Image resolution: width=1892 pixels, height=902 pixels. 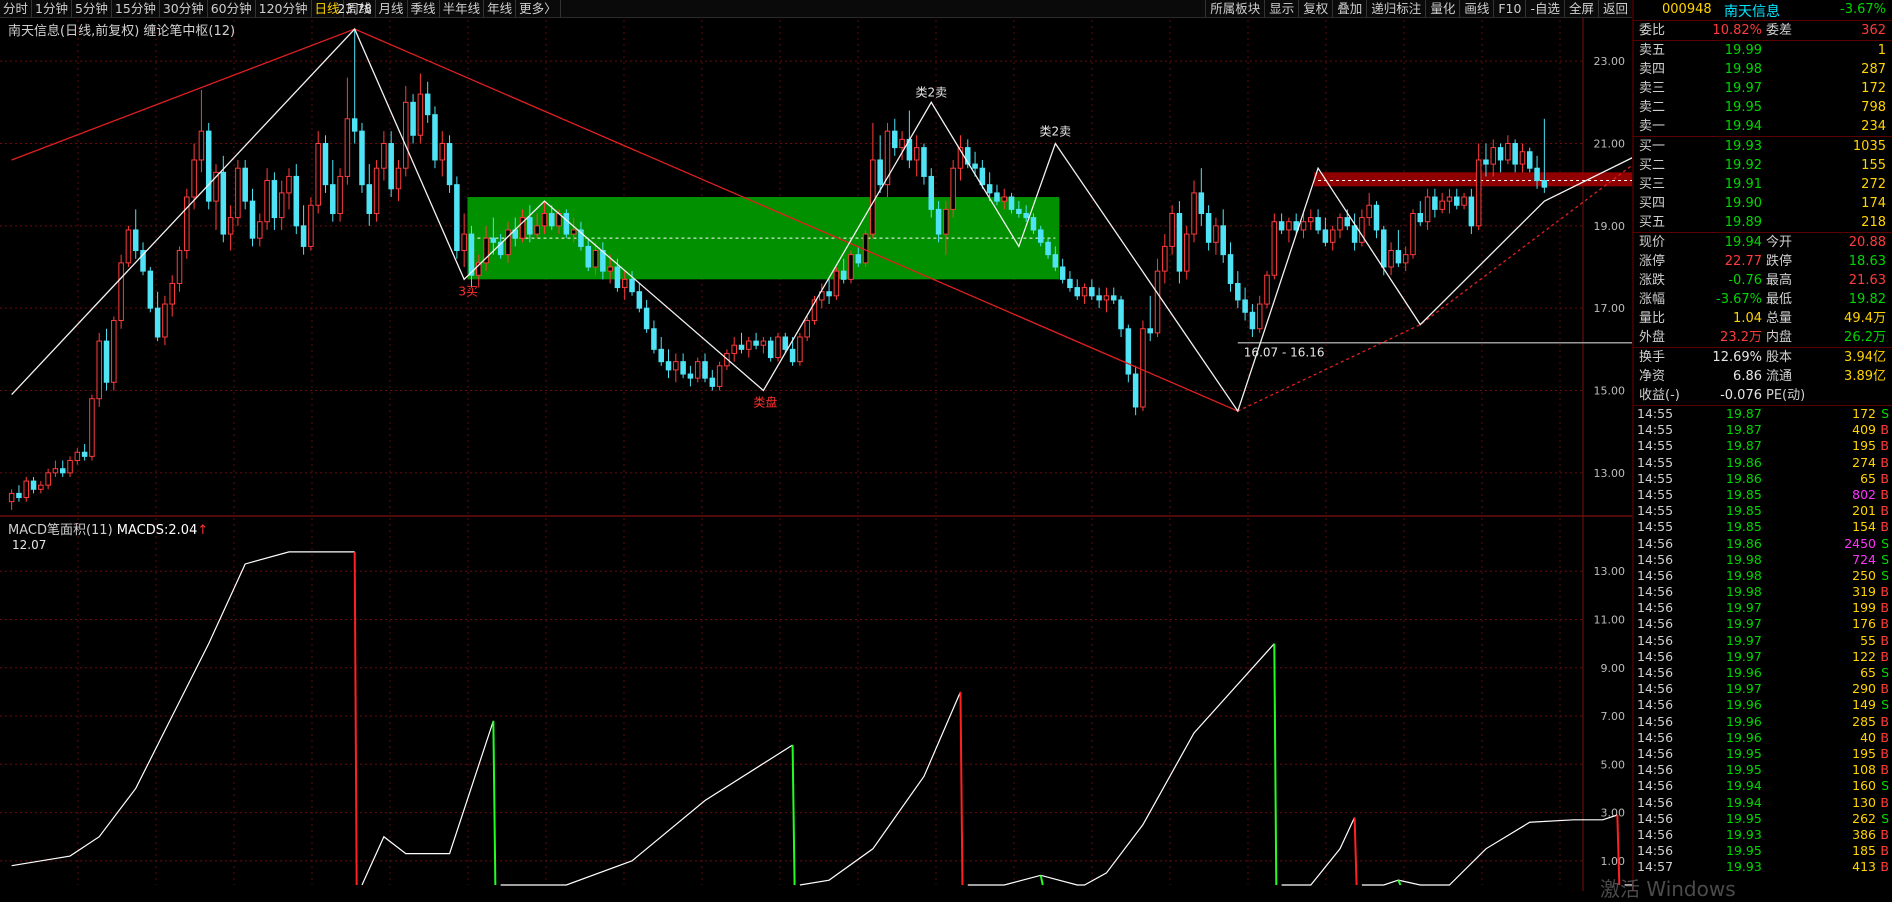 I want to click on tick-price: 19.95, so click(x=1744, y=851).